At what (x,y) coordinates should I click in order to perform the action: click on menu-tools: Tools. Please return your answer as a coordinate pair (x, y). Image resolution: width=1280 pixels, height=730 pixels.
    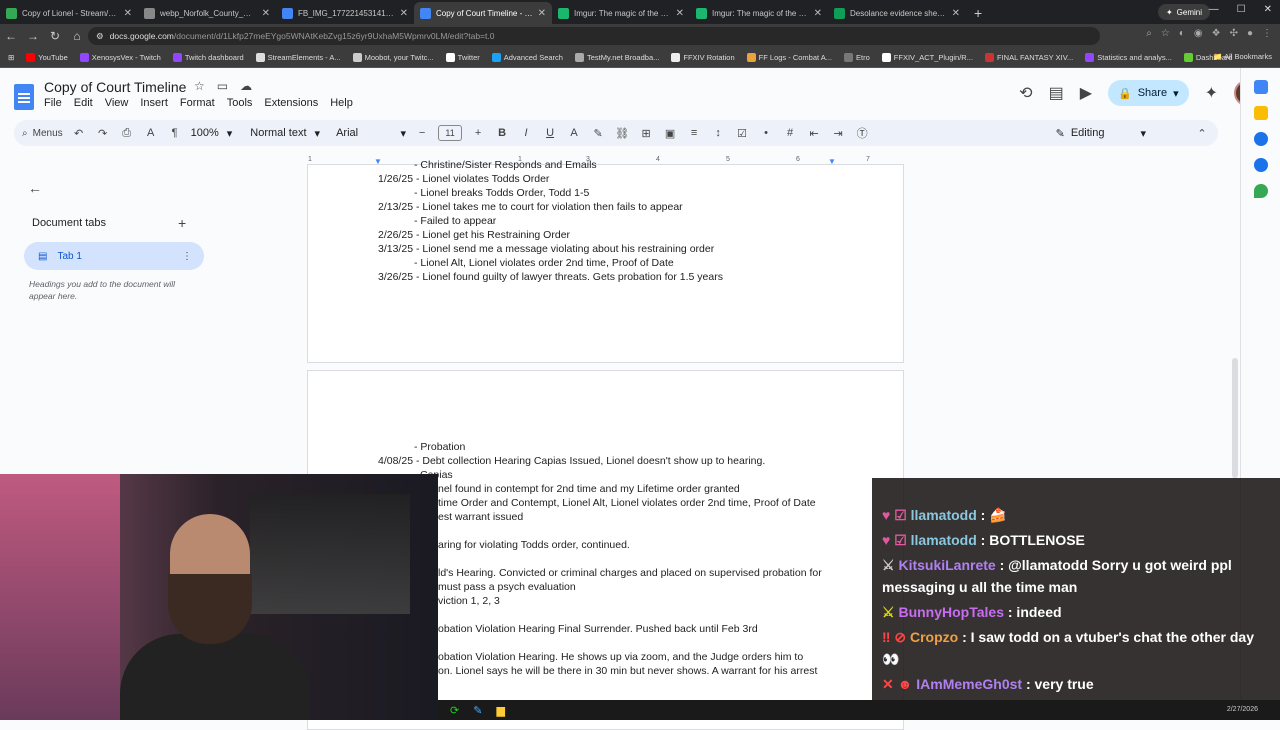
    Looking at the image, I should click on (240, 103).